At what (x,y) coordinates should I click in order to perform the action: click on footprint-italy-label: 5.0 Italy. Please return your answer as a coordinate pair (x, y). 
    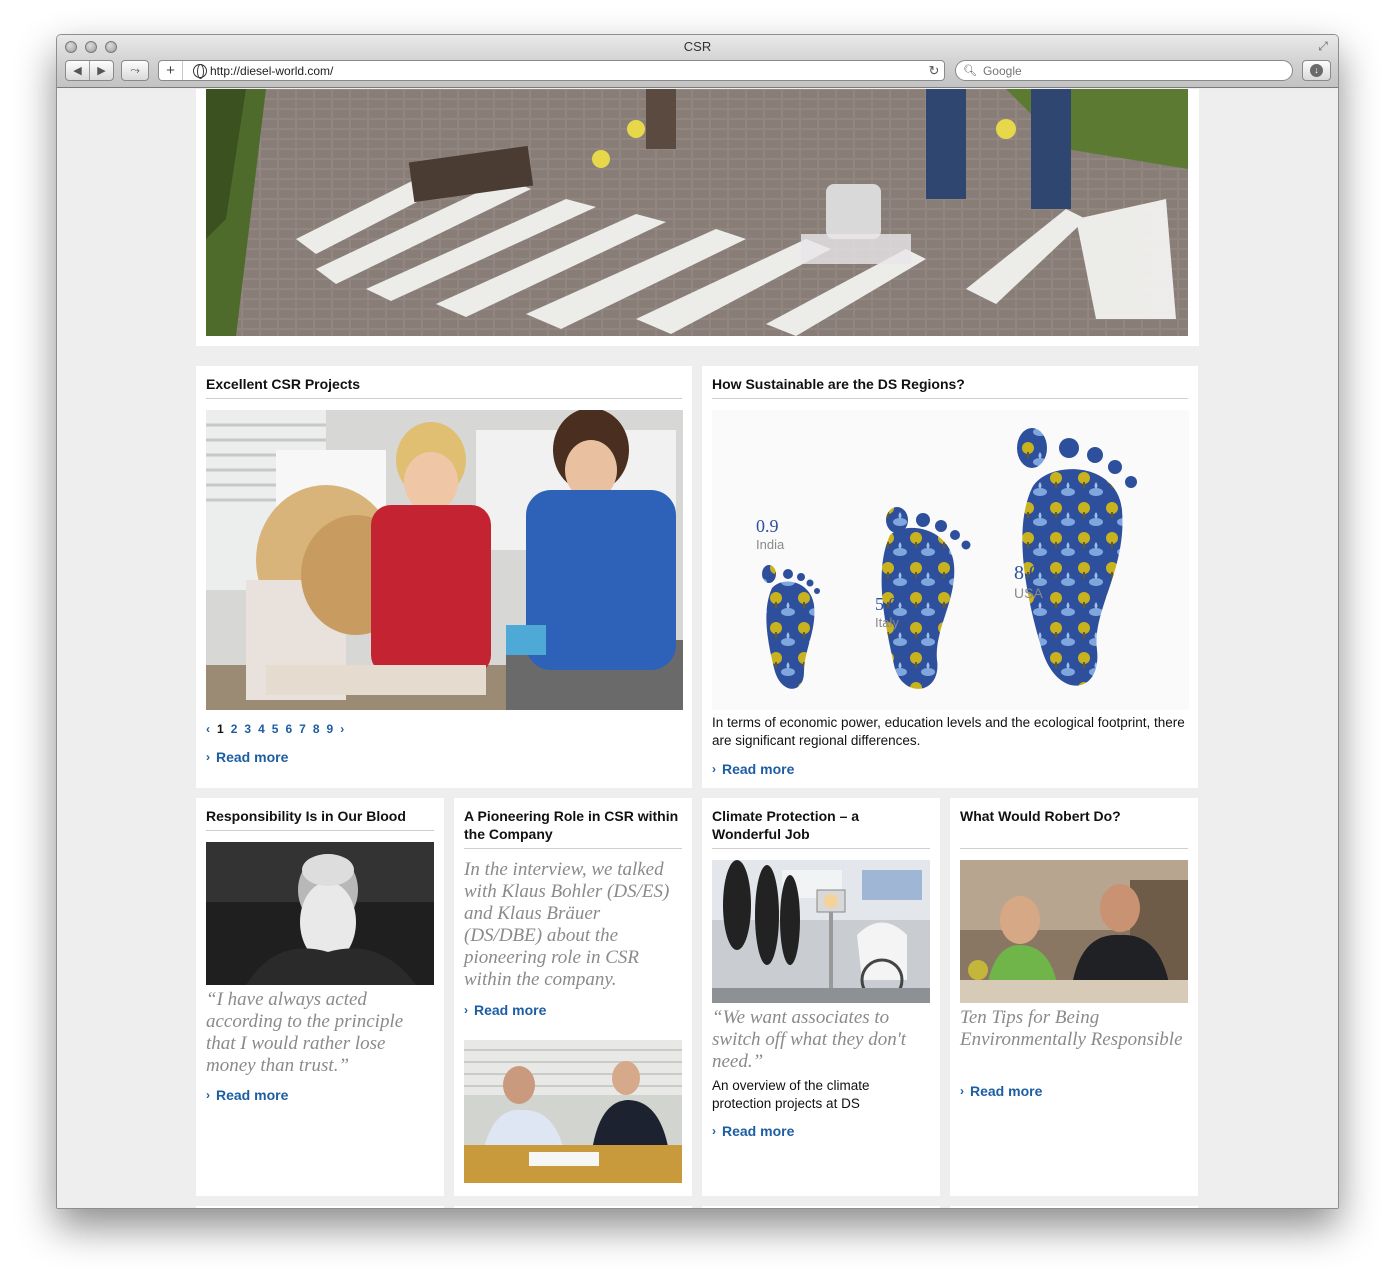
    Looking at the image, I should click on (887, 612).